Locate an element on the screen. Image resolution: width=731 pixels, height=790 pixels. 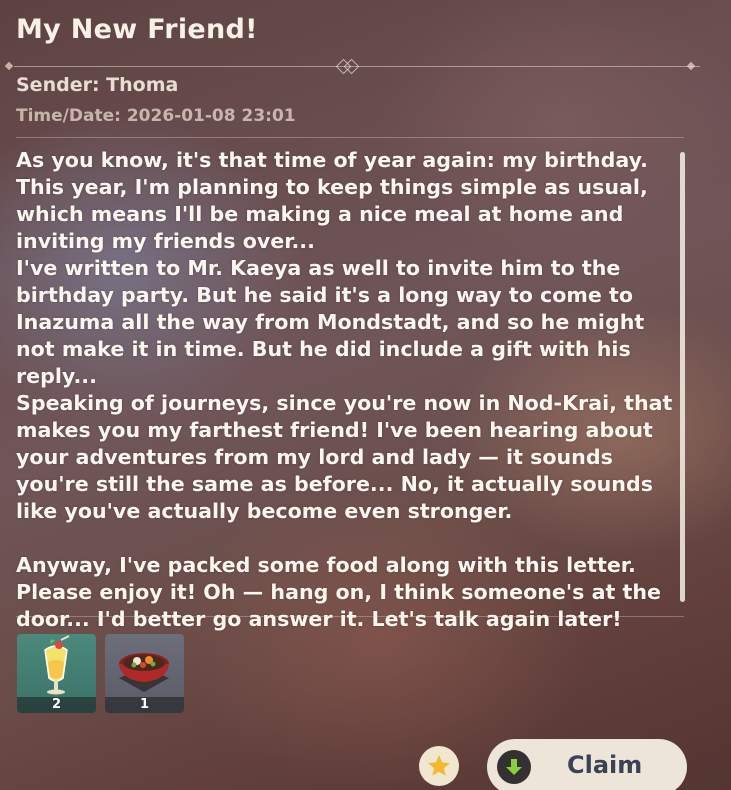
favorite-button is located at coordinates (439, 766).